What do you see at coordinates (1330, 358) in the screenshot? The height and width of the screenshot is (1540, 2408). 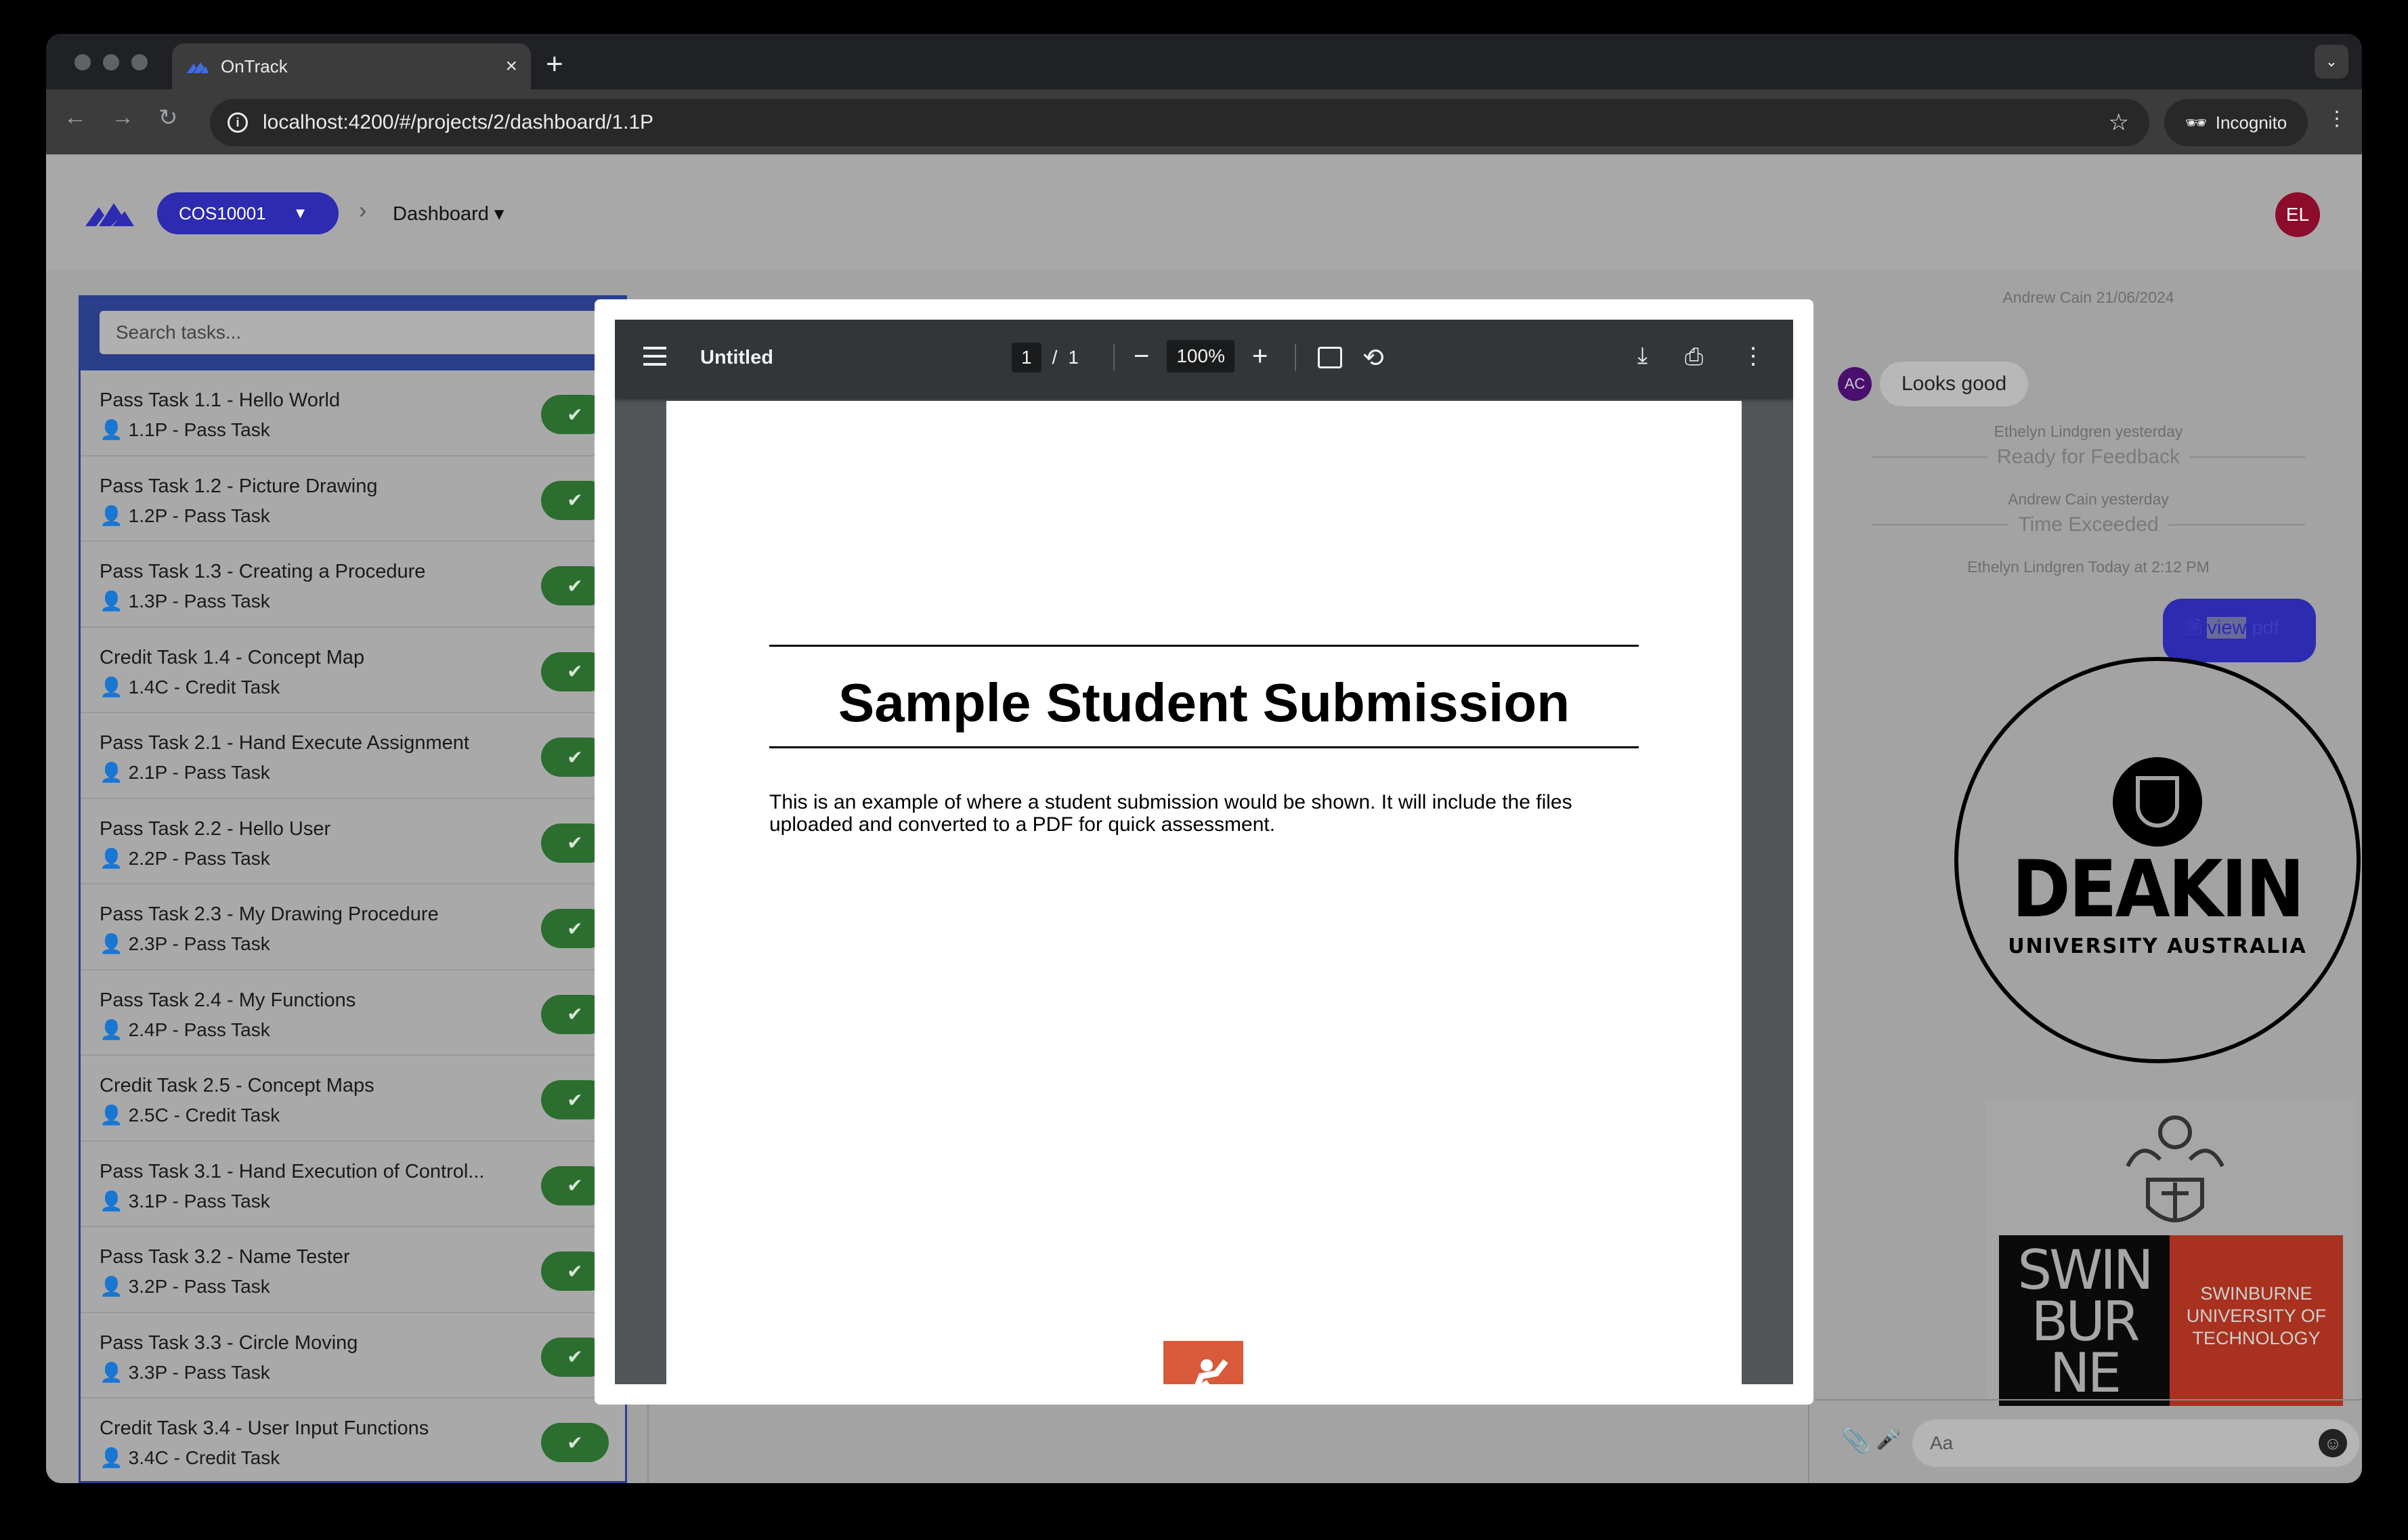 I see `fit-page-icon` at bounding box center [1330, 358].